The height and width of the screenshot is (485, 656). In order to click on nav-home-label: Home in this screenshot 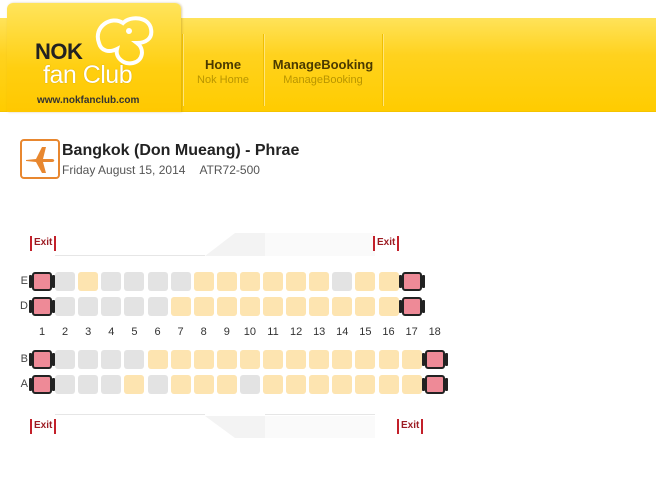, I will do `click(223, 64)`.